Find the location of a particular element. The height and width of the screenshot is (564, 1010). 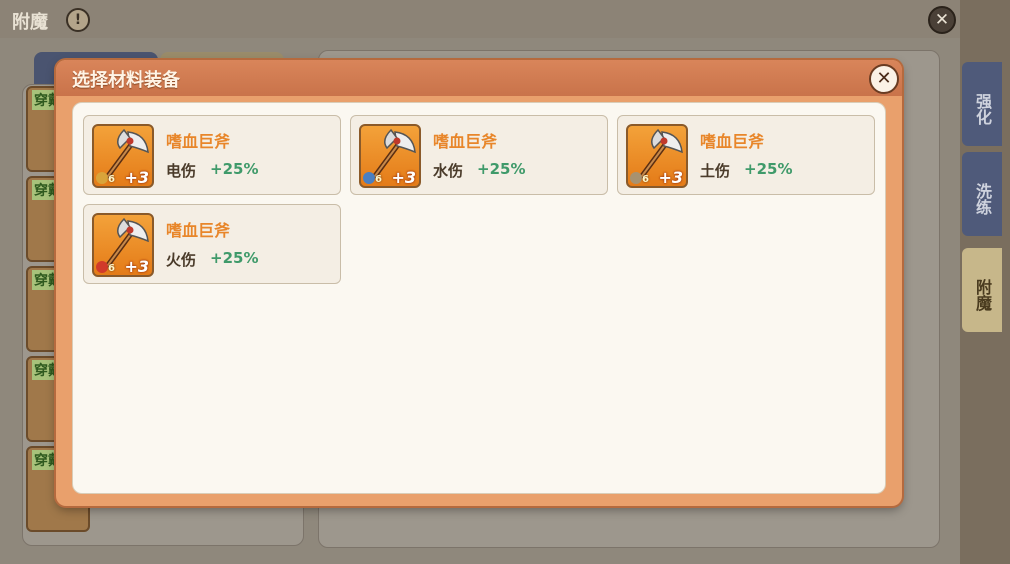

enchant-window-title: 附魔 is located at coordinates (30, 22).